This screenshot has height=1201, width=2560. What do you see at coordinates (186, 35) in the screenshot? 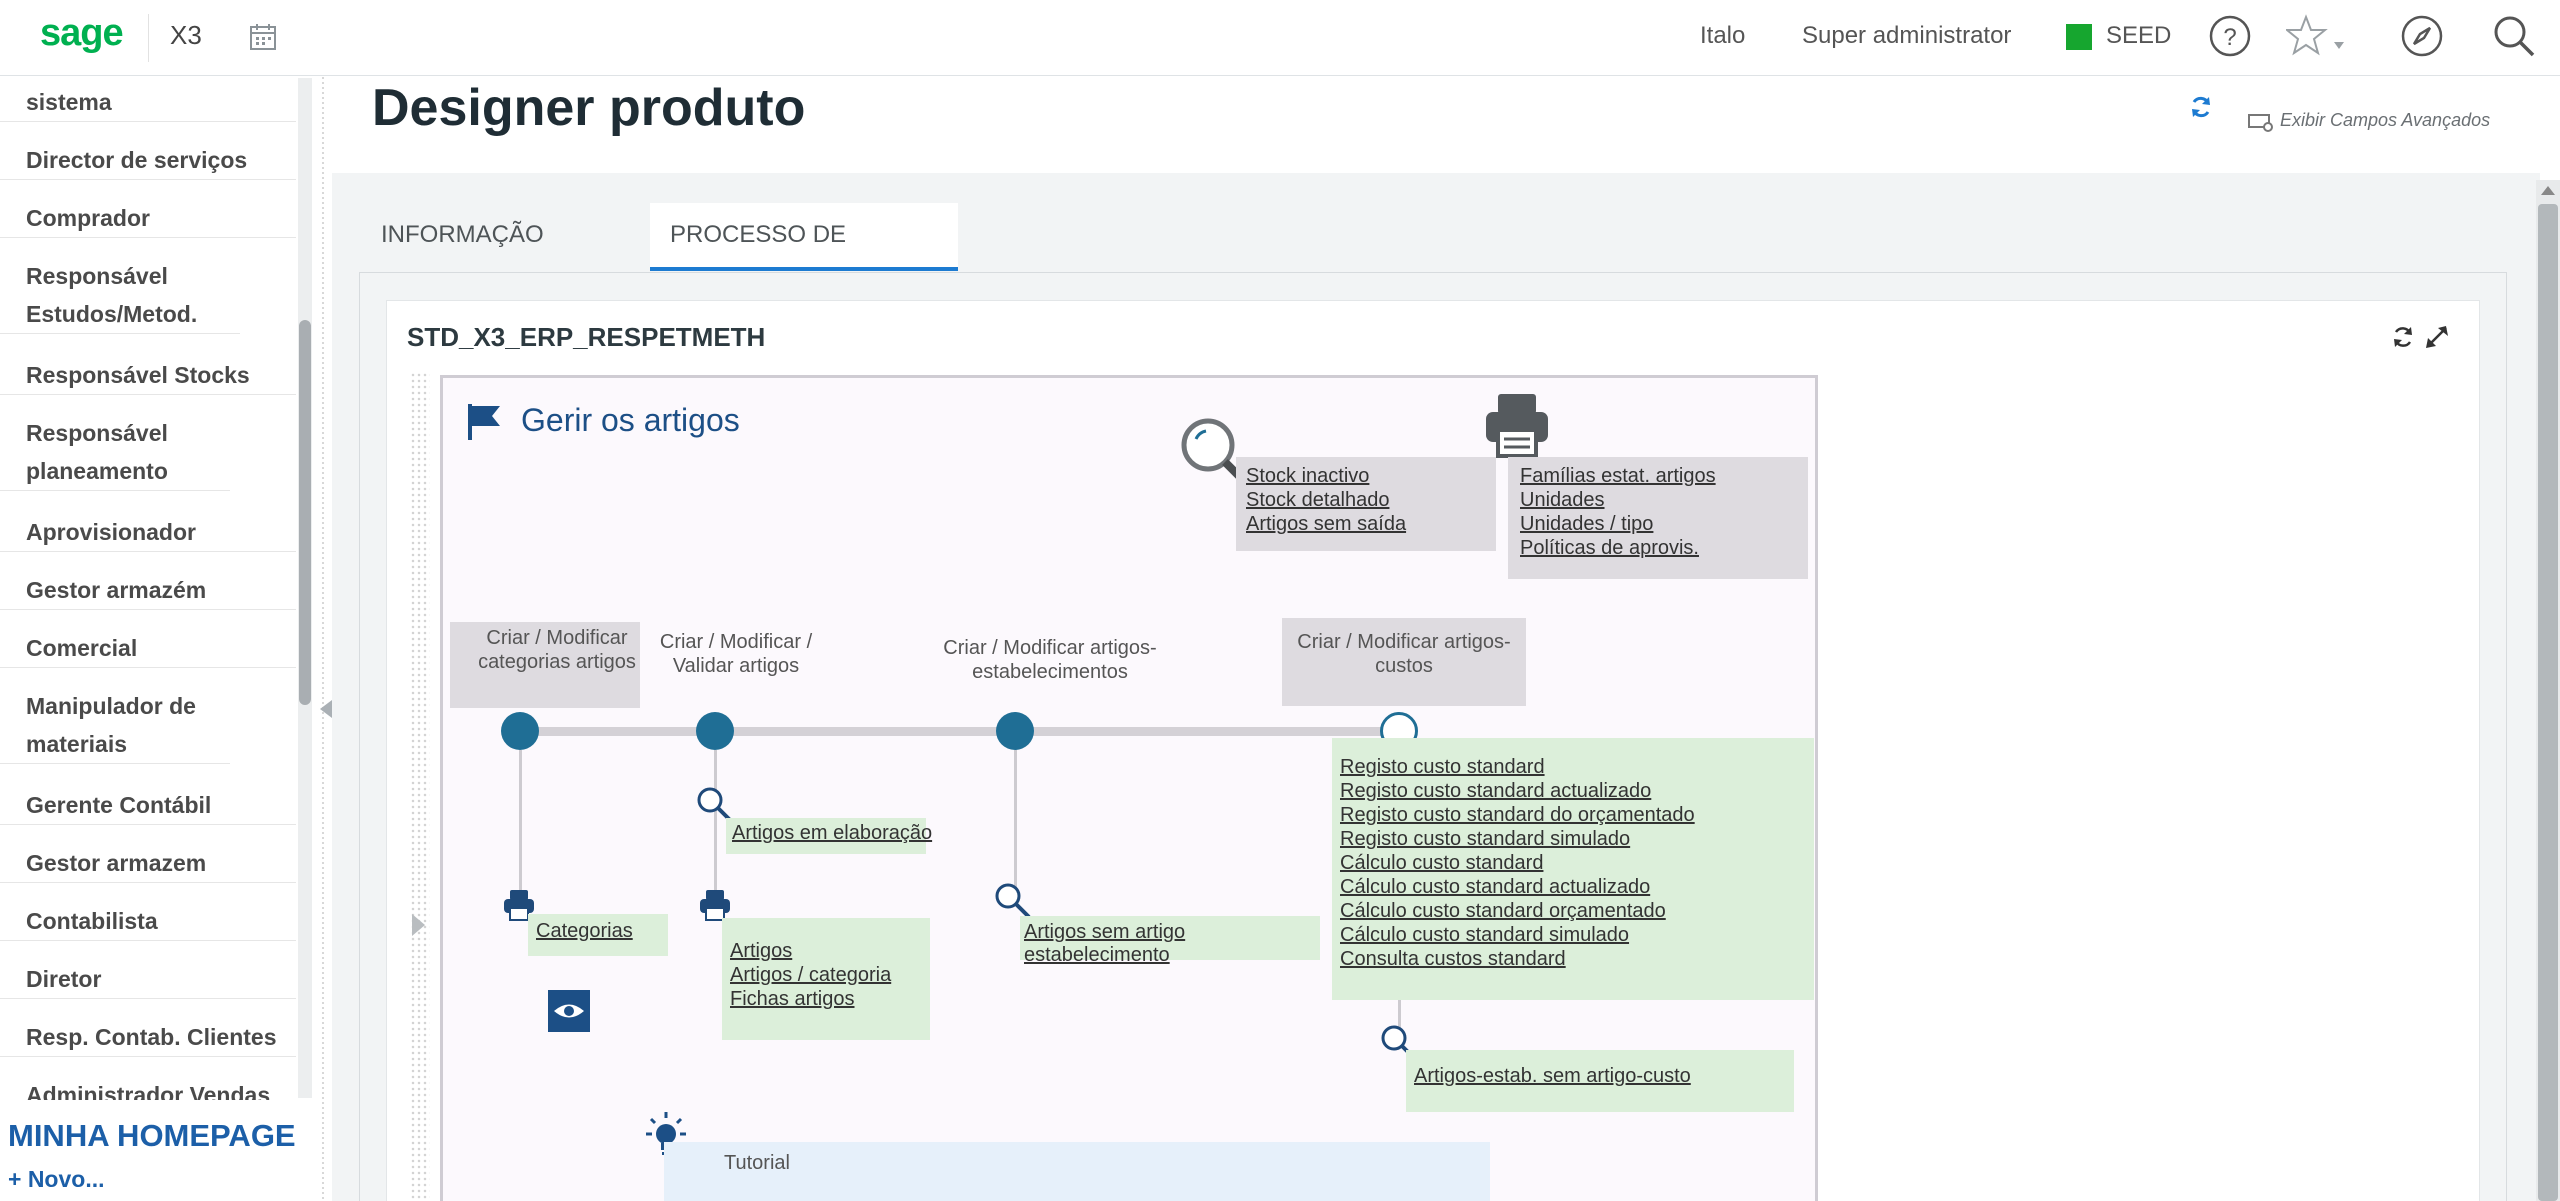
I see `app-name: X3` at bounding box center [186, 35].